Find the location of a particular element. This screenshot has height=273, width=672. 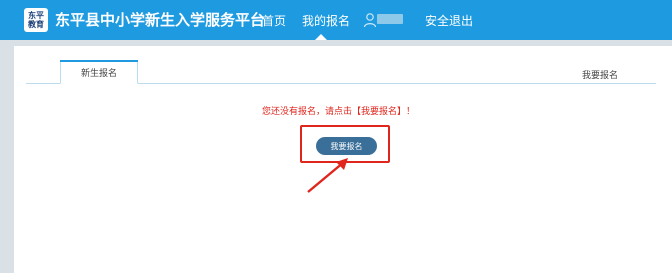

top-header-bar: 东平 教育 东平县中小学新生入学服务平台 首页 我的报名 安全退出 is located at coordinates (336, 20).